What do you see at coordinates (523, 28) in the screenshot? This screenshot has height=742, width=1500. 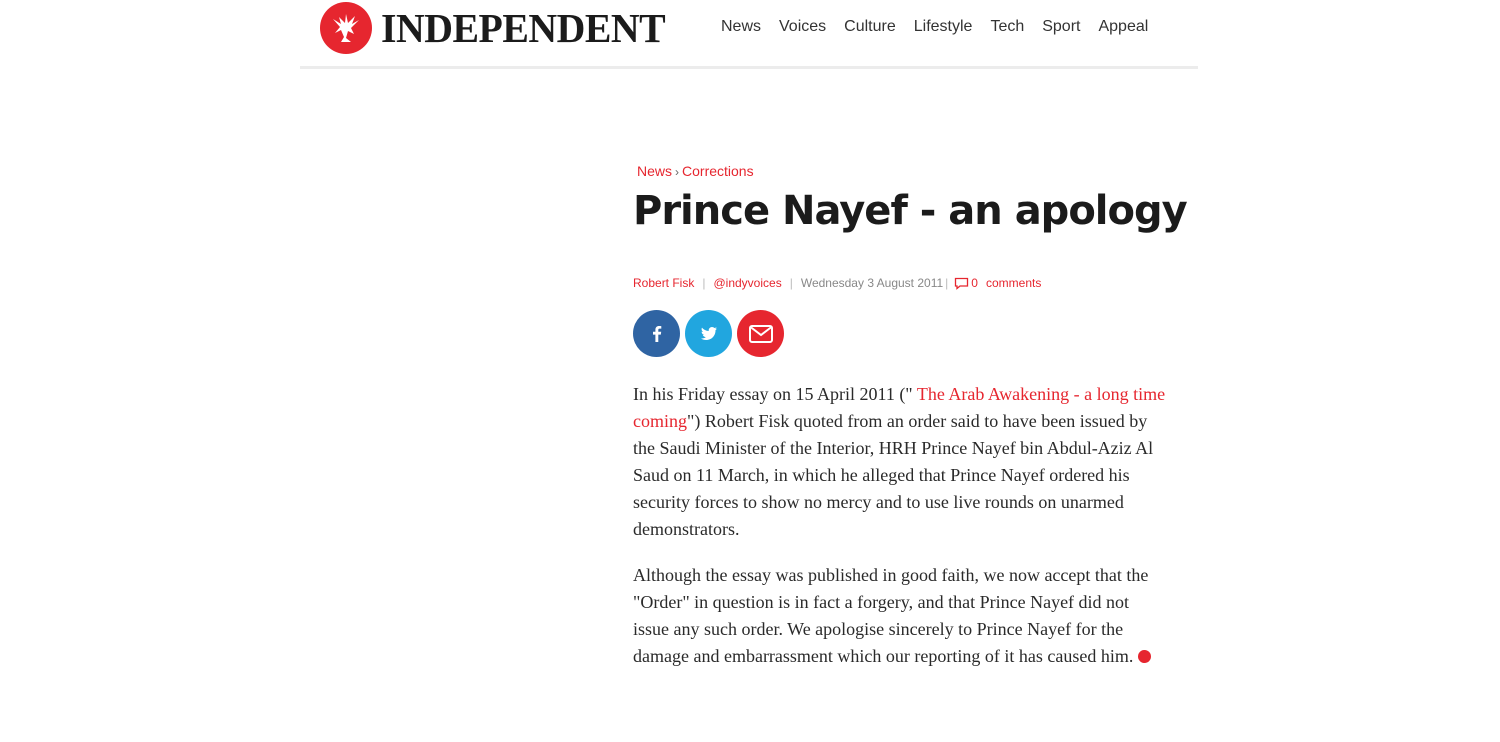 I see `brand-wordmark: INDEPENDENT` at bounding box center [523, 28].